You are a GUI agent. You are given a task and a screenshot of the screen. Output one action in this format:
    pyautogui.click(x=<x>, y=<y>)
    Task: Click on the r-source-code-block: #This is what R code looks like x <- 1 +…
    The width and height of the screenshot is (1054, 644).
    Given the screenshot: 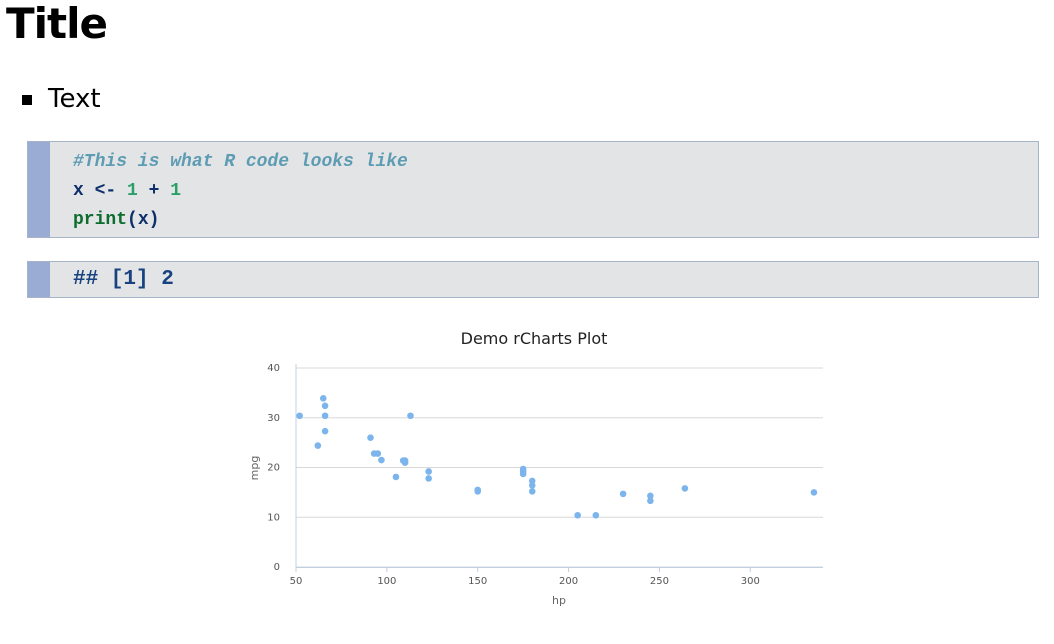 What is the action you would take?
    pyautogui.click(x=533, y=189)
    